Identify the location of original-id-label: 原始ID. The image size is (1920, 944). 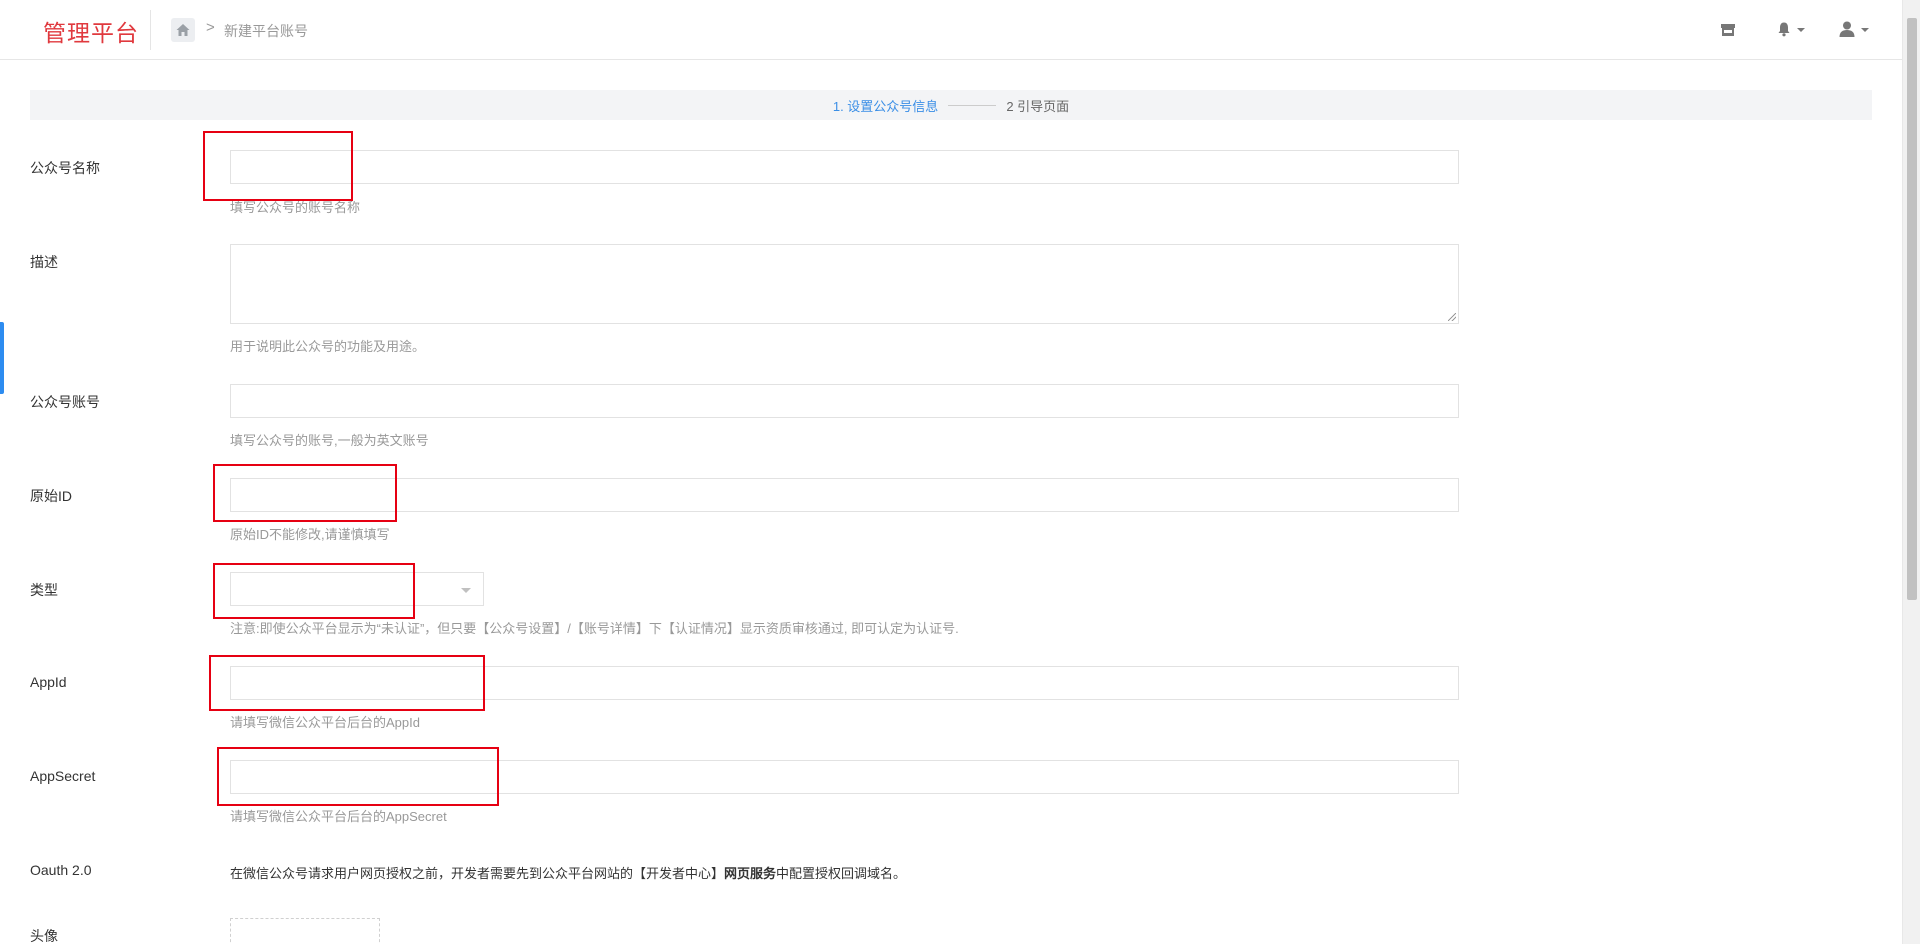
(51, 496).